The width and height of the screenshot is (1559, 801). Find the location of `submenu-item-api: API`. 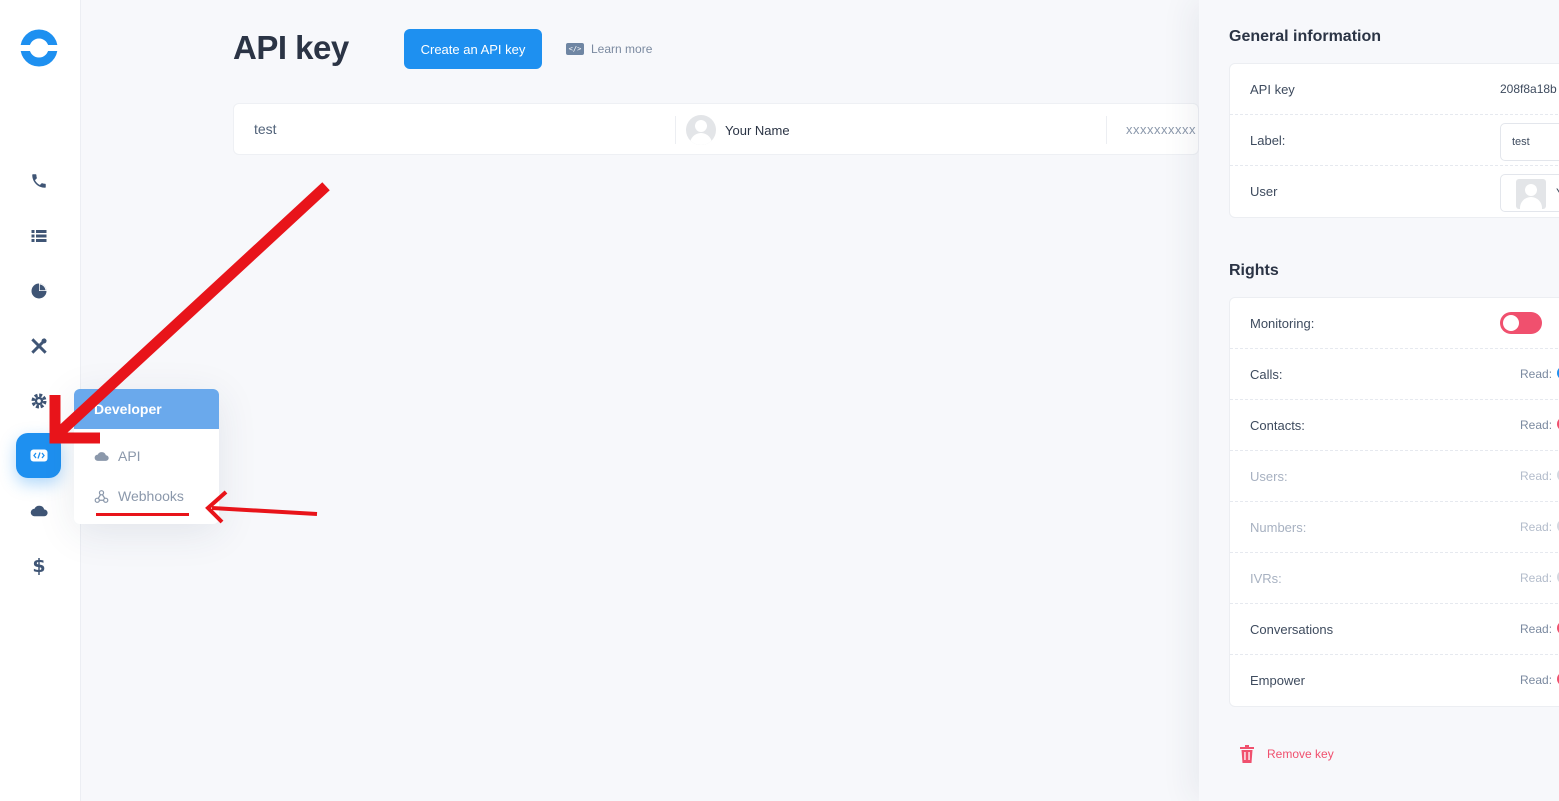

submenu-item-api: API is located at coordinates (117, 456).